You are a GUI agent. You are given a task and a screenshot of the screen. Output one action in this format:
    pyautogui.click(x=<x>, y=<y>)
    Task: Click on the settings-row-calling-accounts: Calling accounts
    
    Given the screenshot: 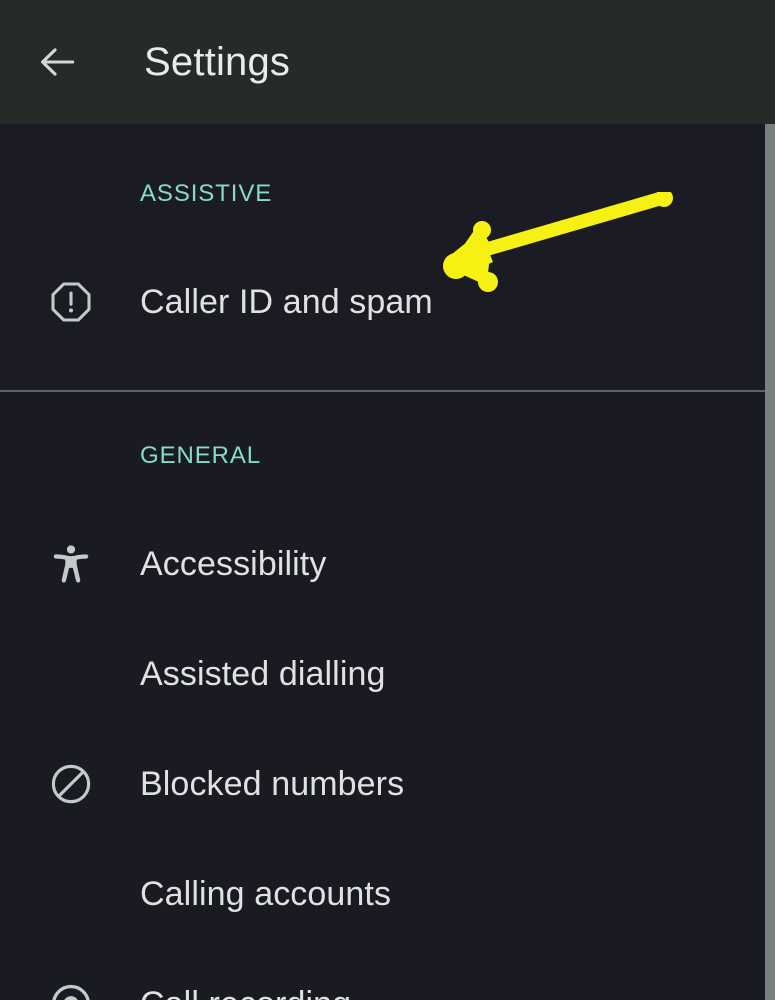 What is the action you would take?
    pyautogui.click(x=387, y=894)
    